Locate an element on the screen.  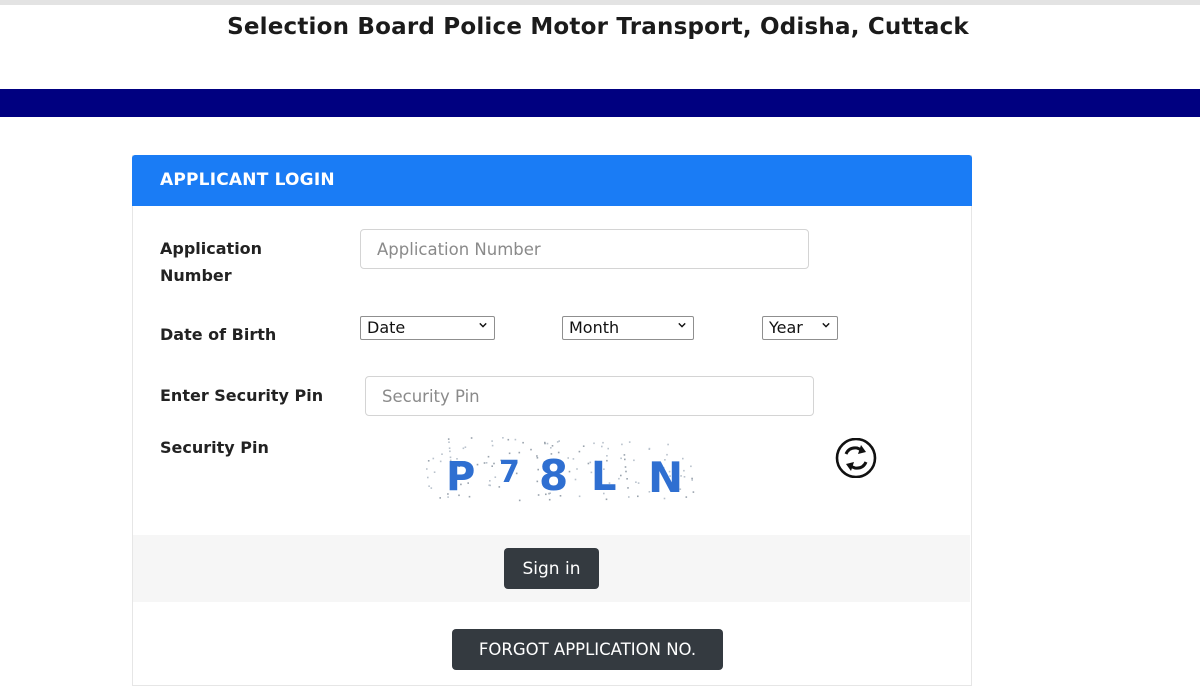
security-pin-input-label: Enter Security Pin is located at coordinates (242, 395).